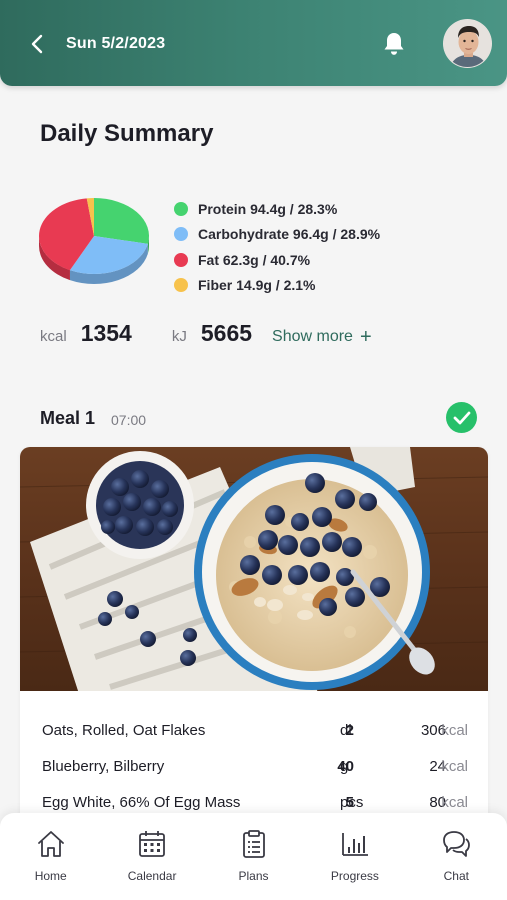 This screenshot has width=507, height=900. What do you see at coordinates (50, 844) in the screenshot?
I see `home-icon` at bounding box center [50, 844].